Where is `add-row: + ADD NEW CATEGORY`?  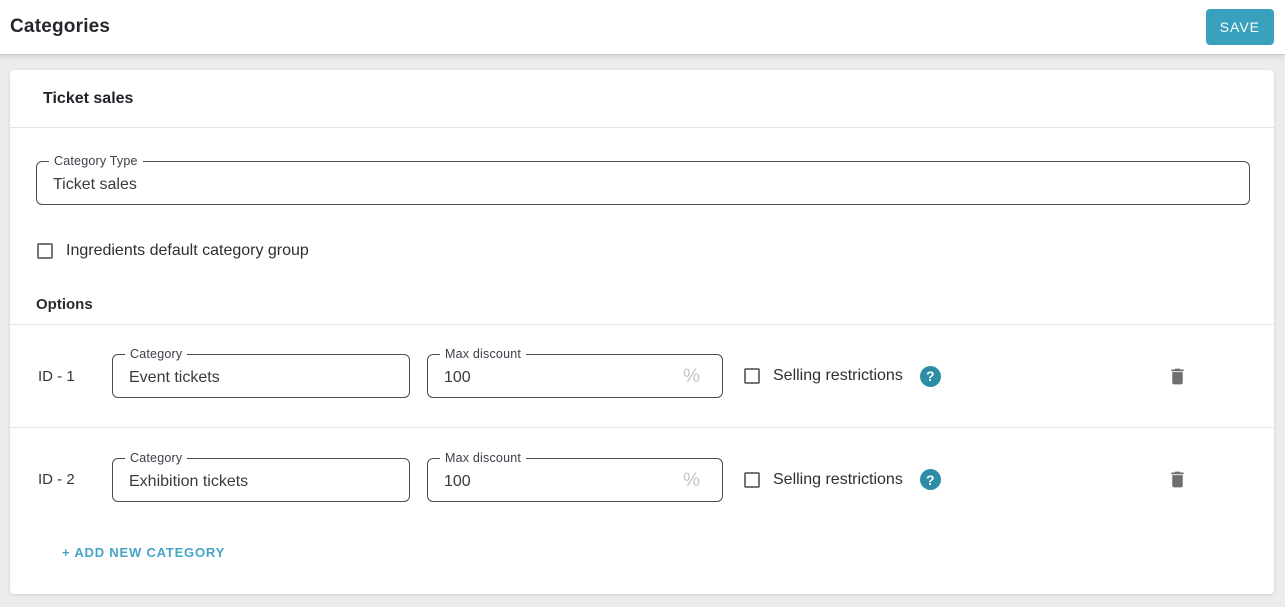 add-row: + ADD NEW CATEGORY is located at coordinates (643, 546).